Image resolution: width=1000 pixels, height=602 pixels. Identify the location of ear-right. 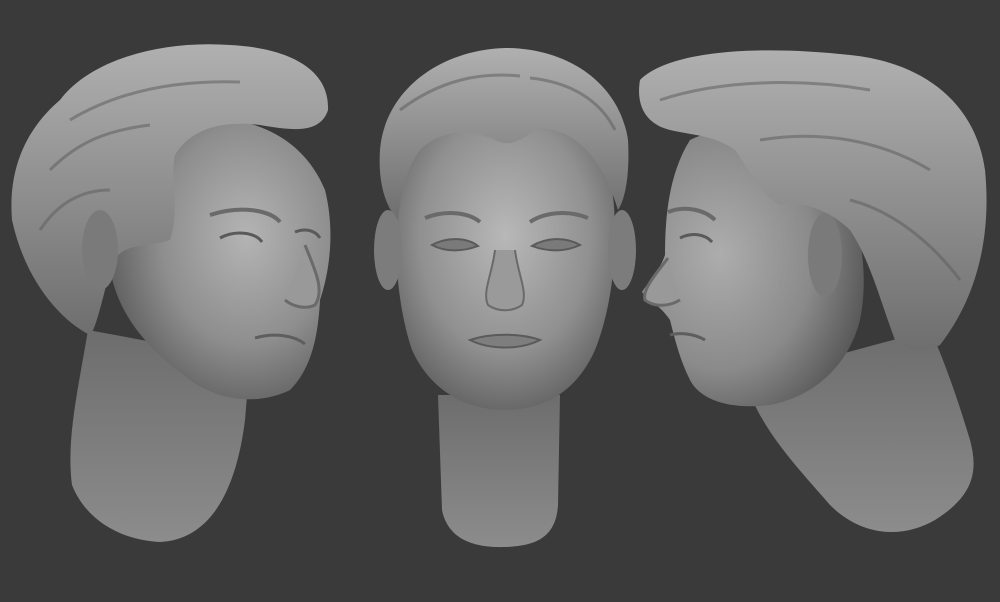
(825, 255).